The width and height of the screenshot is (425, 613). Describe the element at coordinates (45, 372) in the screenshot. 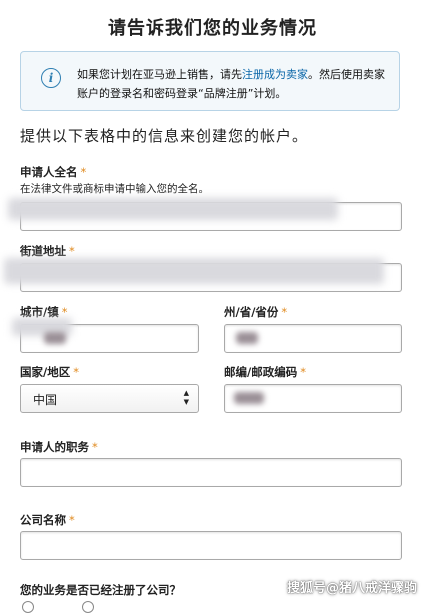

I see `country-label-text: 国家/地区` at that location.